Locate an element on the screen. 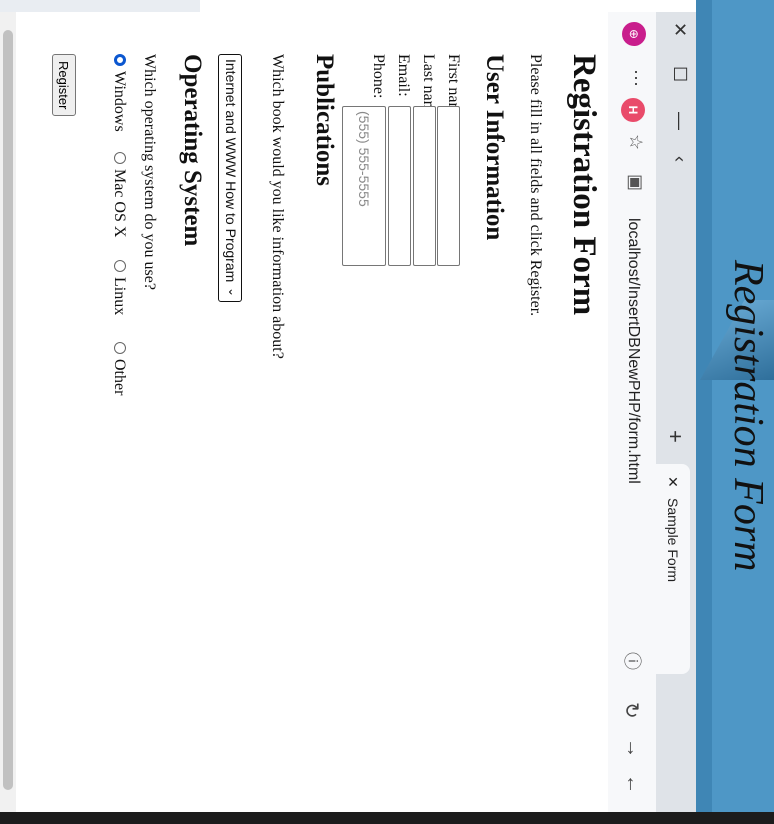 The width and height of the screenshot is (774, 824). first-name-field is located at coordinates (448, 186).